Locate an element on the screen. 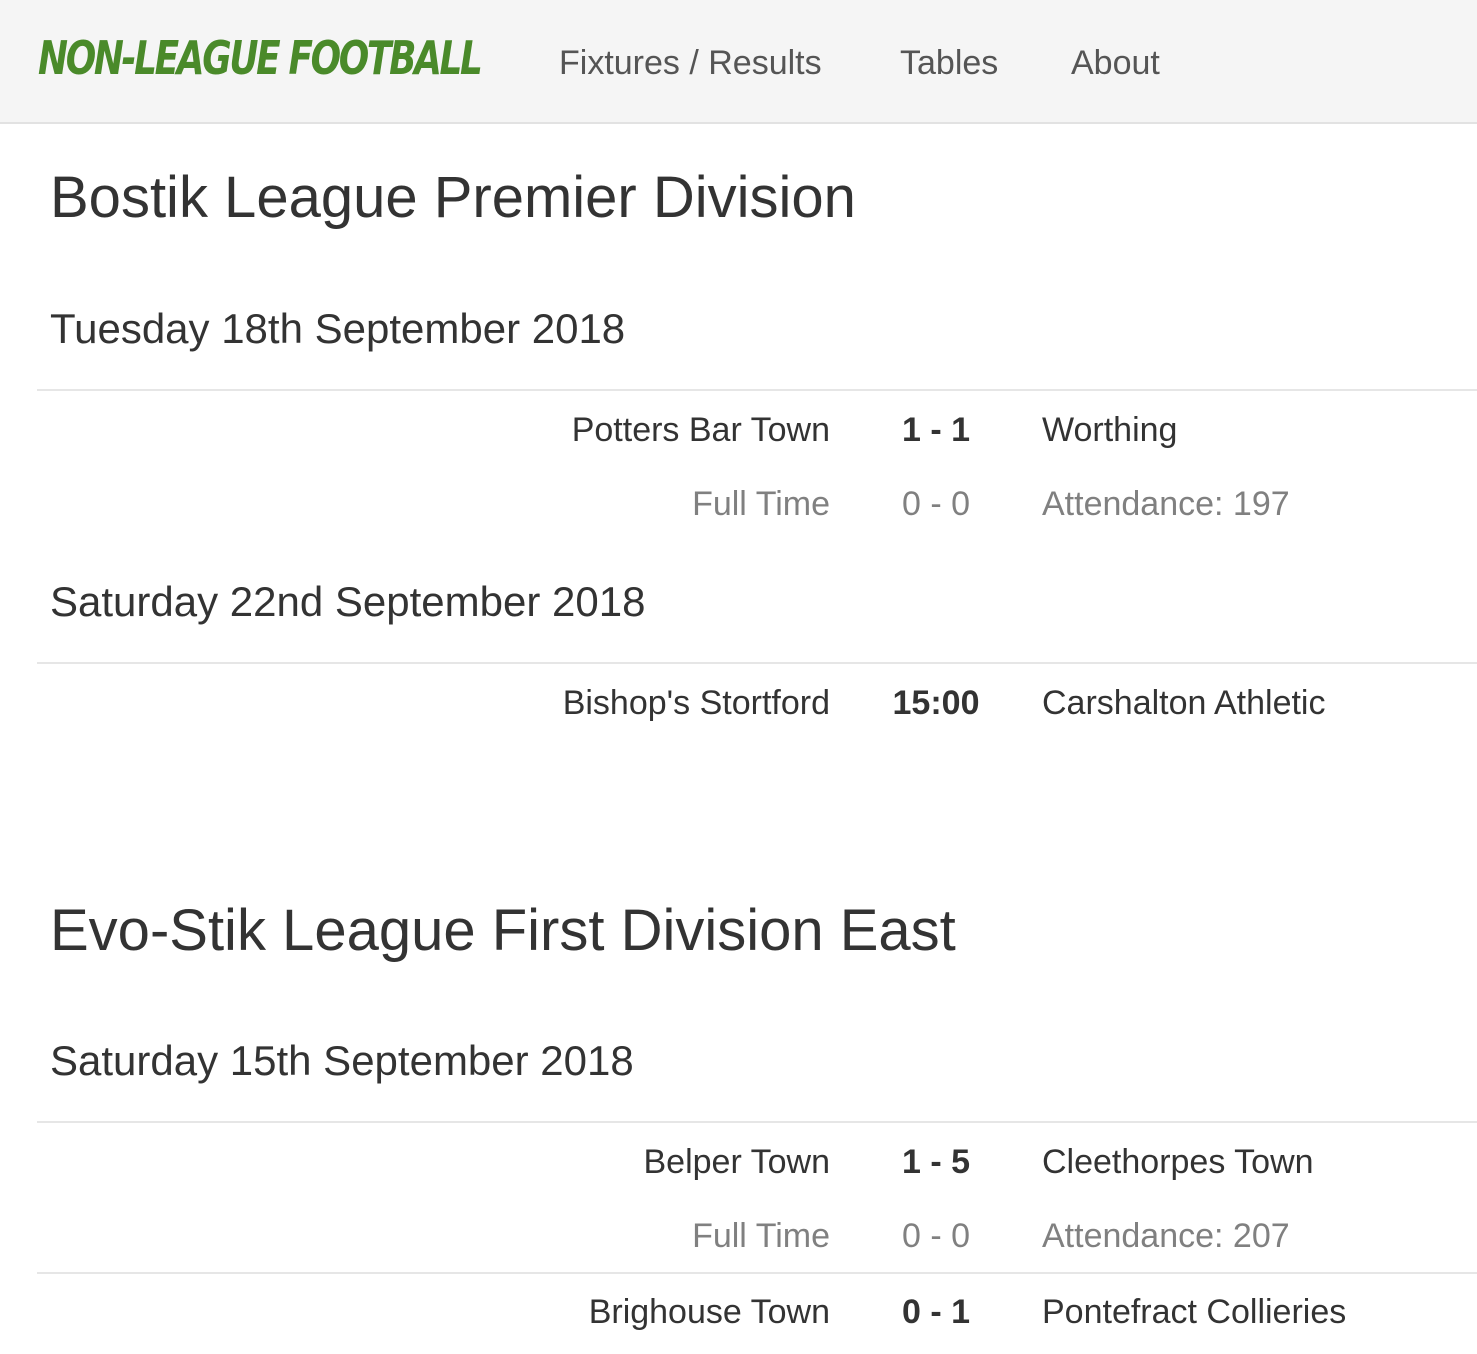 The width and height of the screenshot is (1477, 1354). attendance: Attendance: 197 is located at coordinates (1166, 504).